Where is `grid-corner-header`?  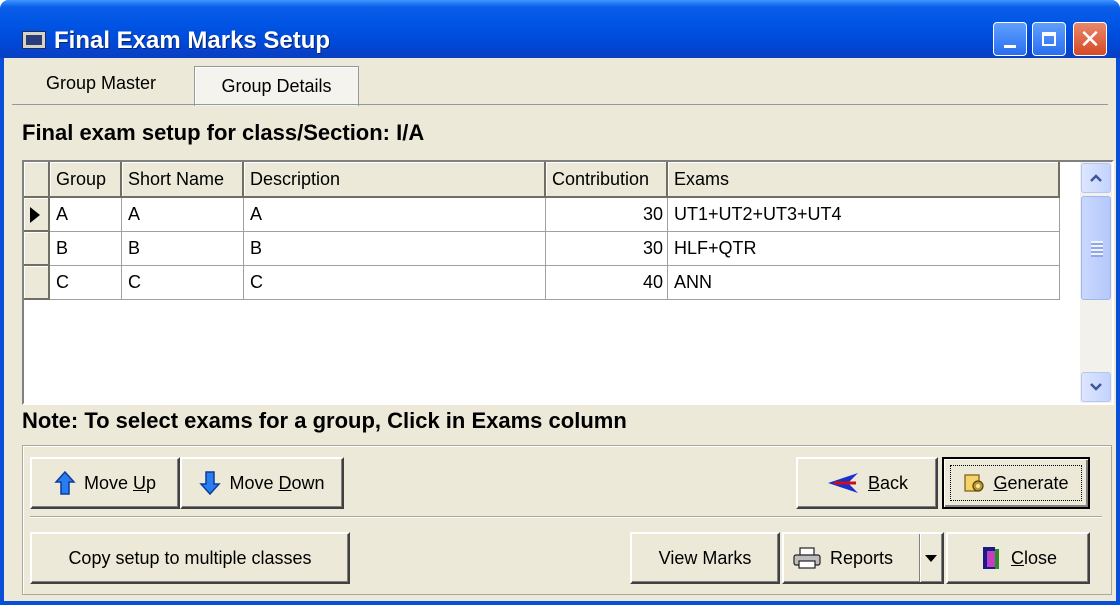 grid-corner-header is located at coordinates (37, 180).